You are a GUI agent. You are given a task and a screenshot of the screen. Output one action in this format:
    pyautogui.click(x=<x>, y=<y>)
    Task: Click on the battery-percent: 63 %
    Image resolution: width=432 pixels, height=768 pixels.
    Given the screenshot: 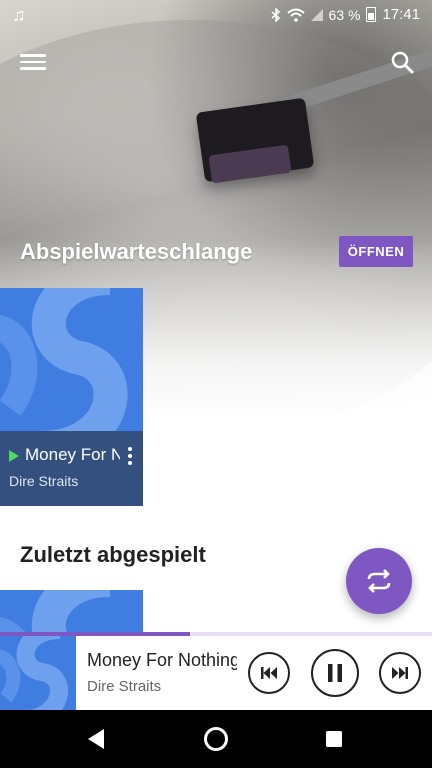 What is the action you would take?
    pyautogui.click(x=344, y=14)
    